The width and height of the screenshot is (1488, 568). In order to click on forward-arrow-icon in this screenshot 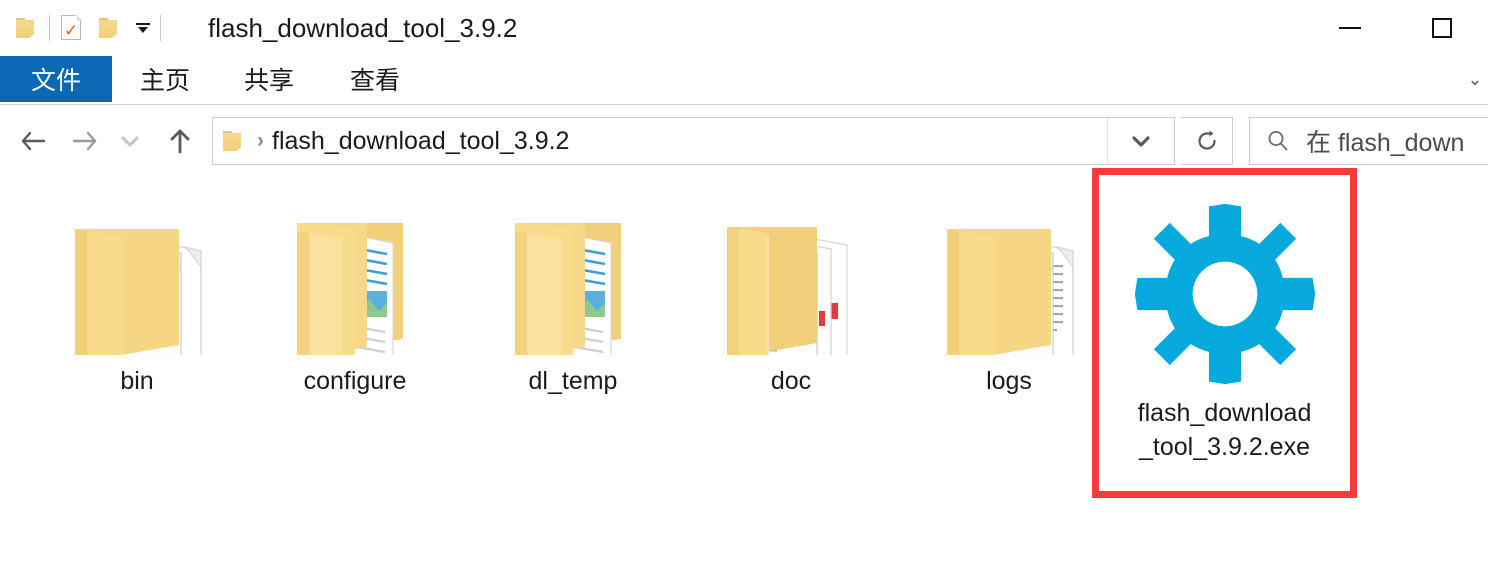, I will do `click(84, 141)`.